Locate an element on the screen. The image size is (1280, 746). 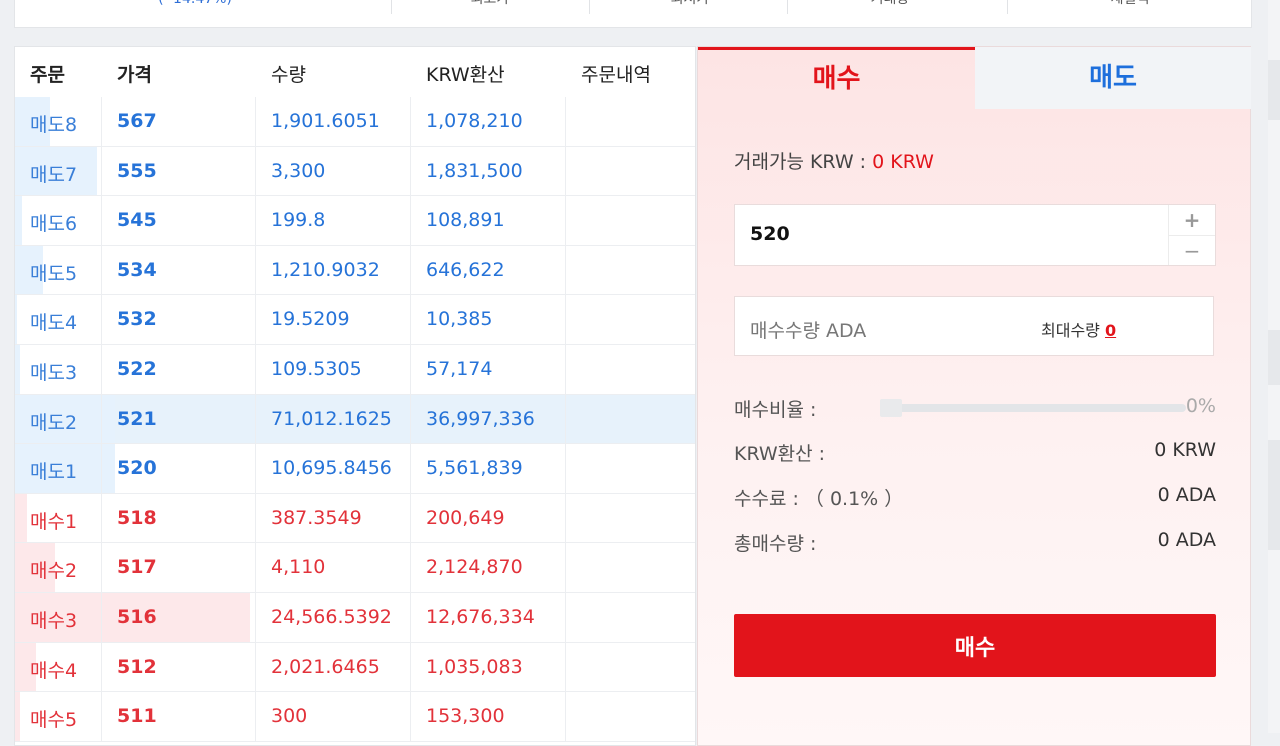
order-quantity: 10,695.8456 is located at coordinates (331, 468).